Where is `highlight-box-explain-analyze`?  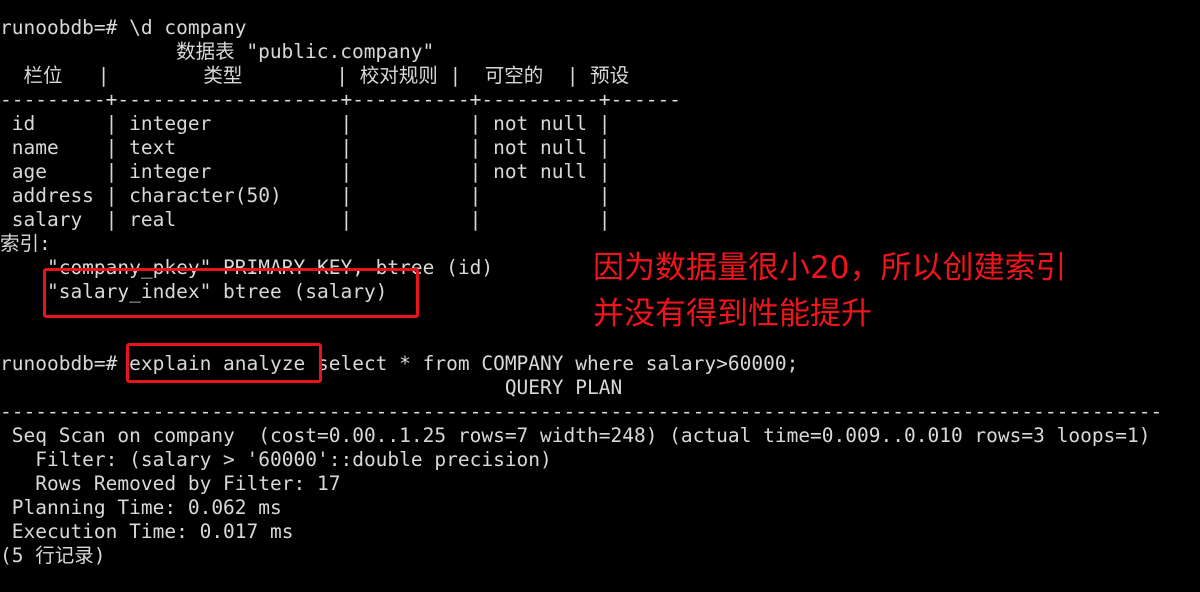
highlight-box-explain-analyze is located at coordinates (224, 363).